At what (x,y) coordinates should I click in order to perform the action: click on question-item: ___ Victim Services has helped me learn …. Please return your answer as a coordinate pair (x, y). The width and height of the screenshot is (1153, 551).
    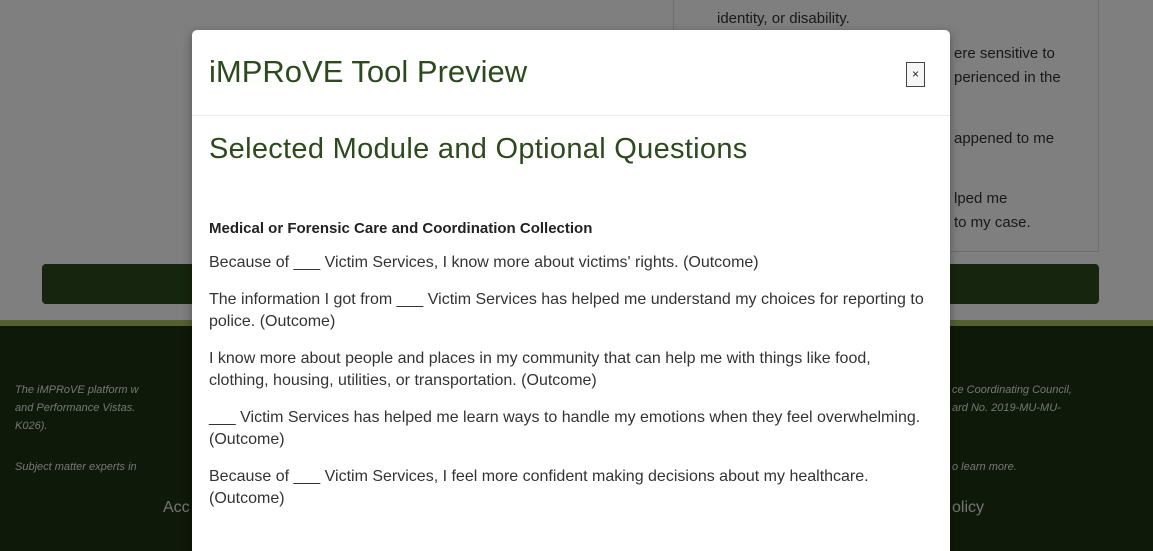
    Looking at the image, I should click on (565, 428).